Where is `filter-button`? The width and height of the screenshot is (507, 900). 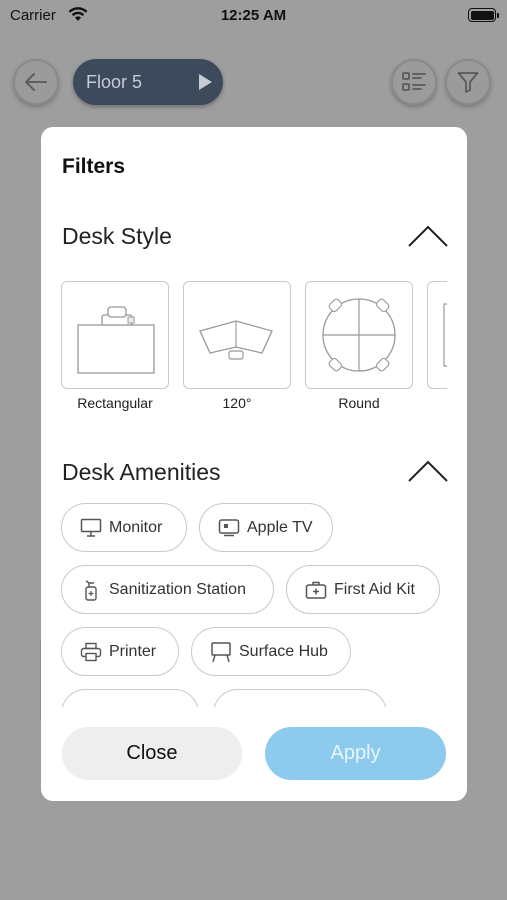
filter-button is located at coordinates (468, 82).